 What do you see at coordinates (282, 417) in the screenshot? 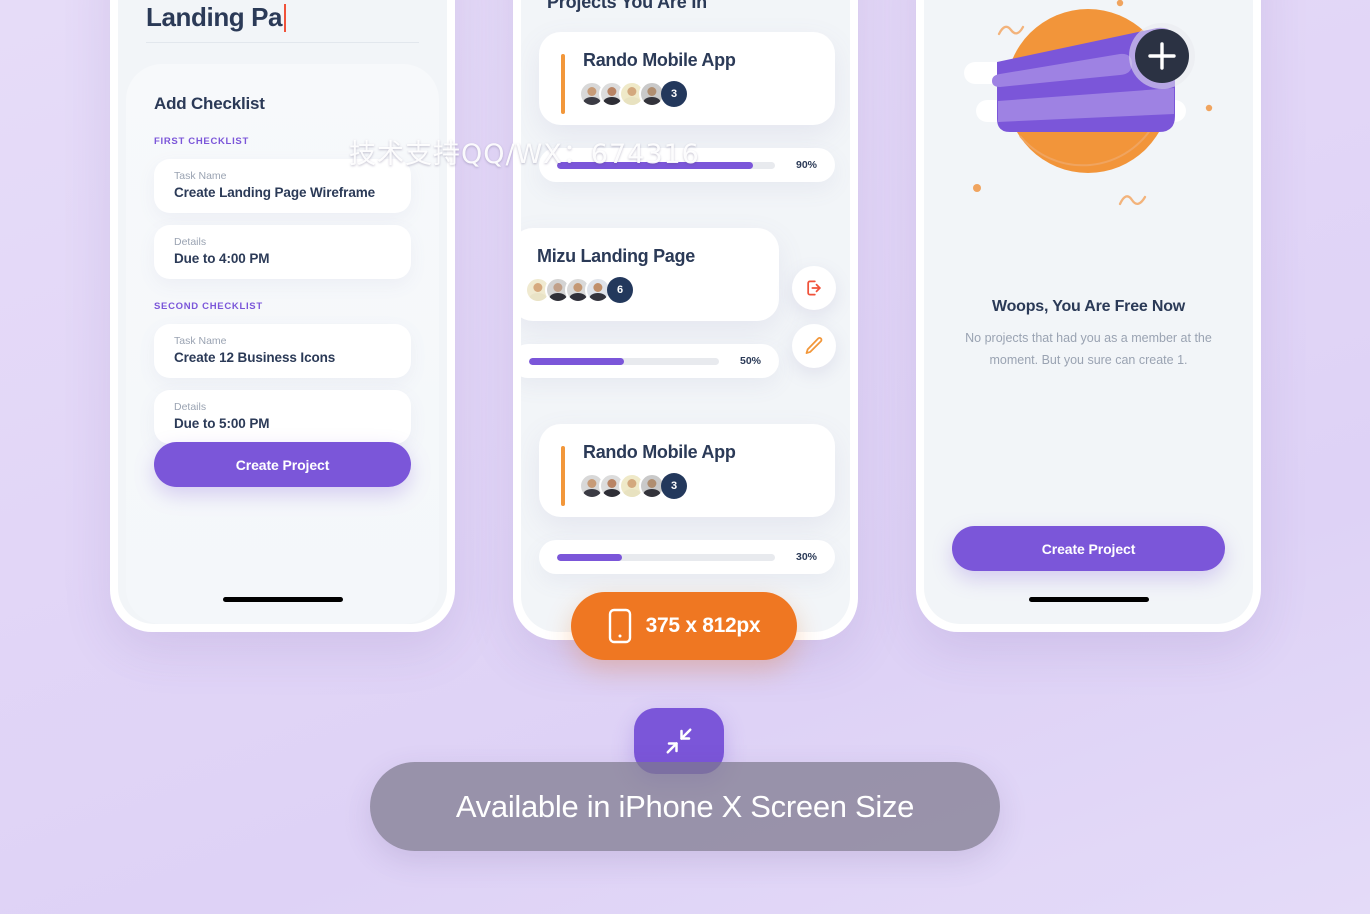
I see `second-details-field: Details Due to 5:00 PM` at bounding box center [282, 417].